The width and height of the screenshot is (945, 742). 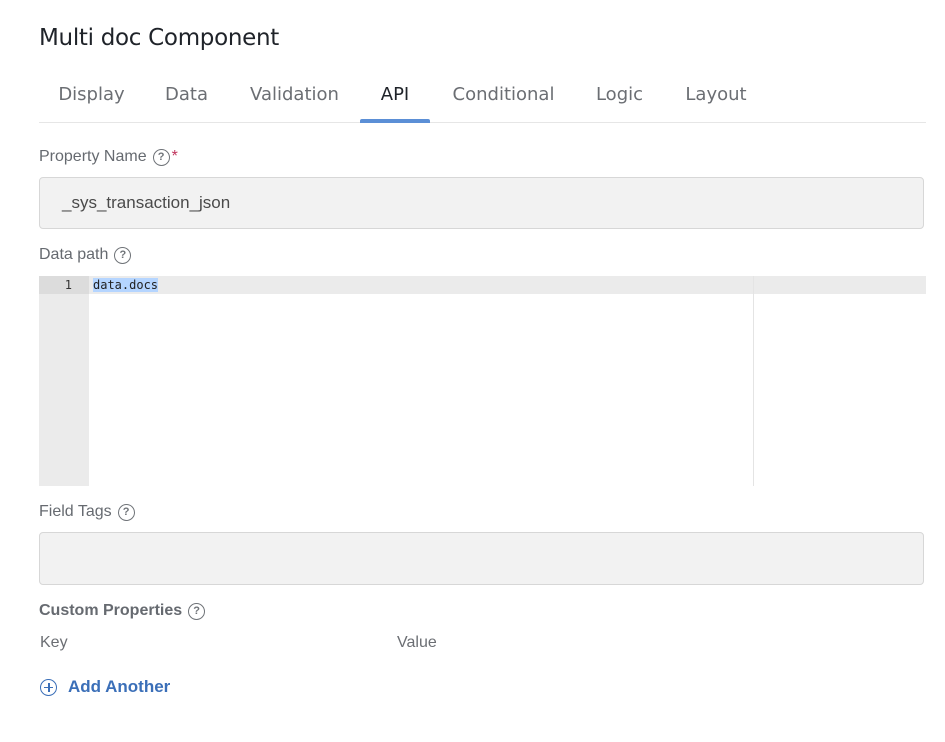 What do you see at coordinates (481, 558) in the screenshot?
I see `field-tags-input` at bounding box center [481, 558].